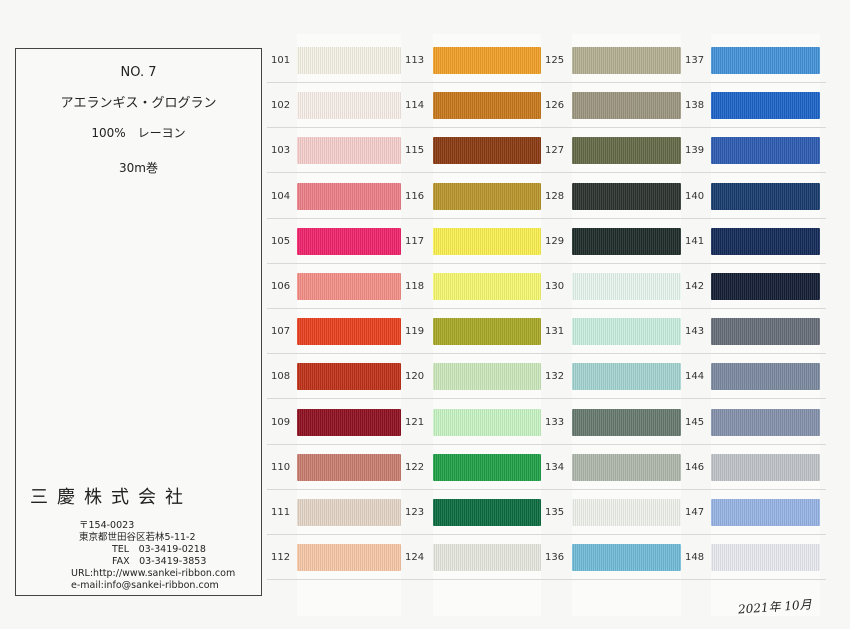  I want to click on color-code: 103, so click(281, 151).